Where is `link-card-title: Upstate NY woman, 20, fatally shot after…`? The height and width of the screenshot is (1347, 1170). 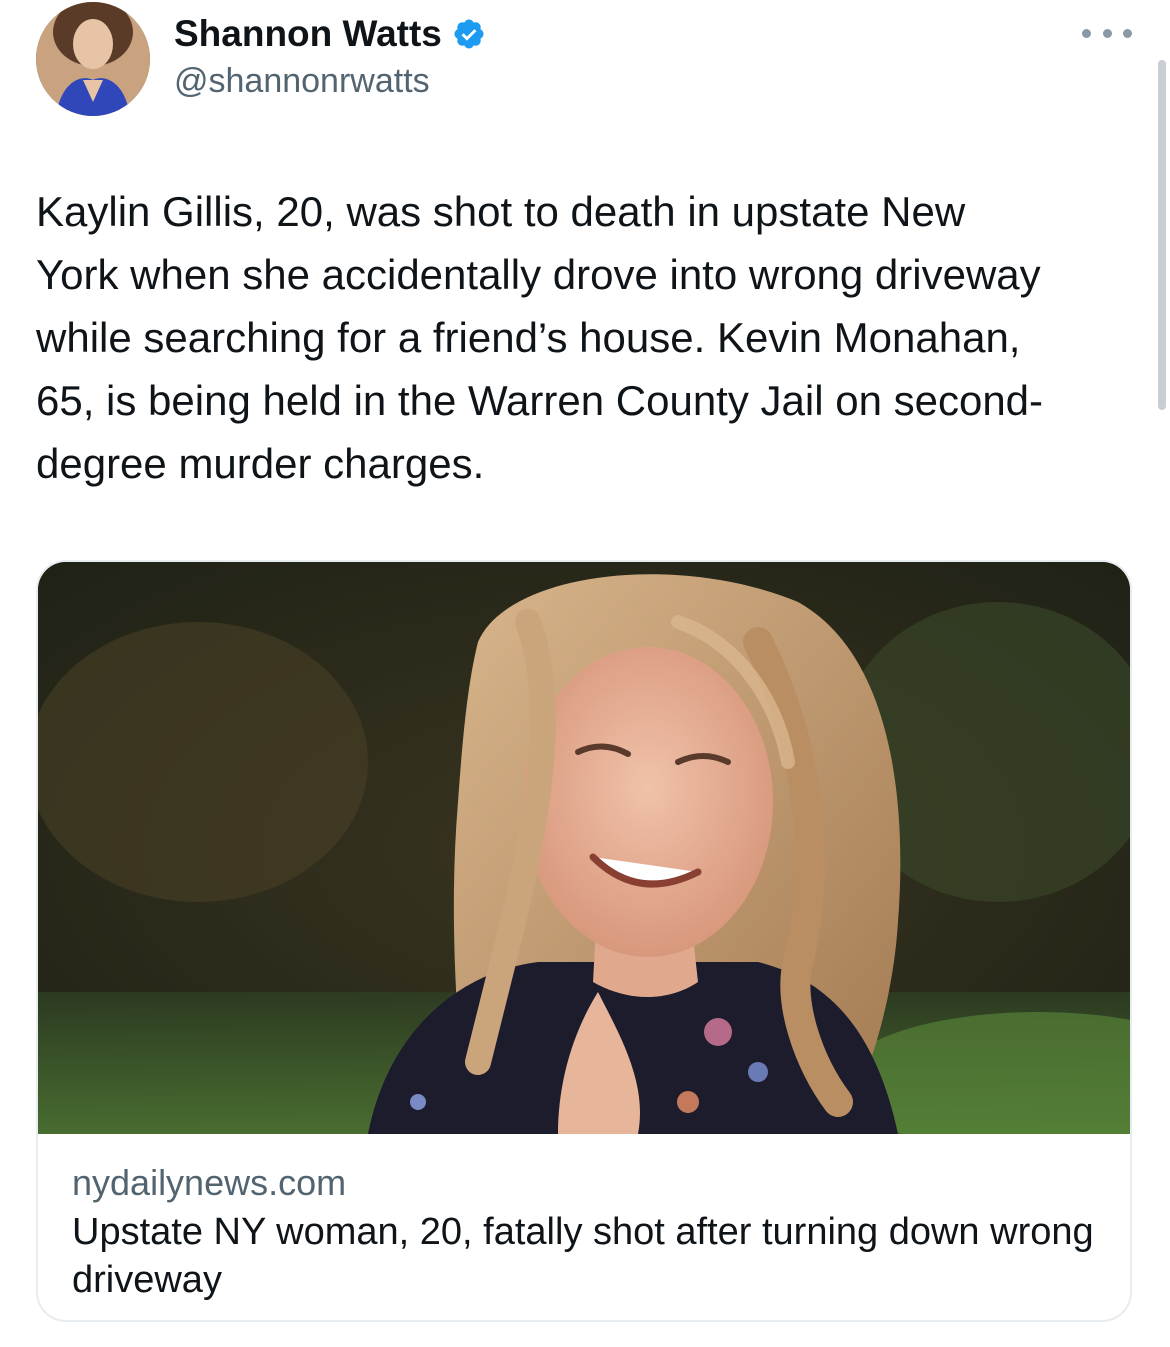 link-card-title: Upstate NY woman, 20, fatally shot after… is located at coordinates (587, 1256).